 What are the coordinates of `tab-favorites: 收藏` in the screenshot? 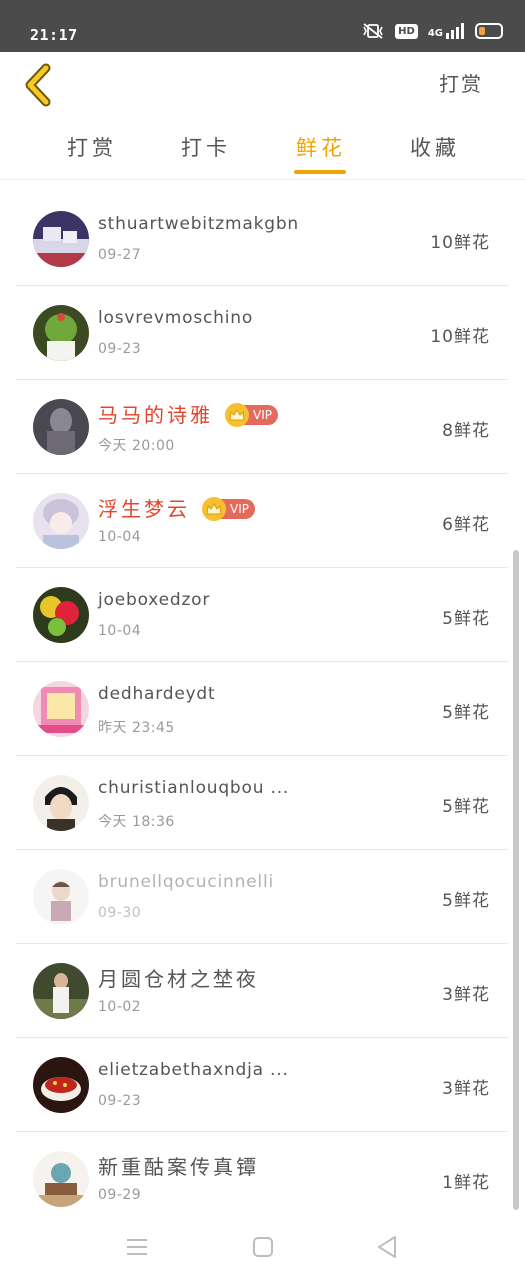 It's located at (435, 147).